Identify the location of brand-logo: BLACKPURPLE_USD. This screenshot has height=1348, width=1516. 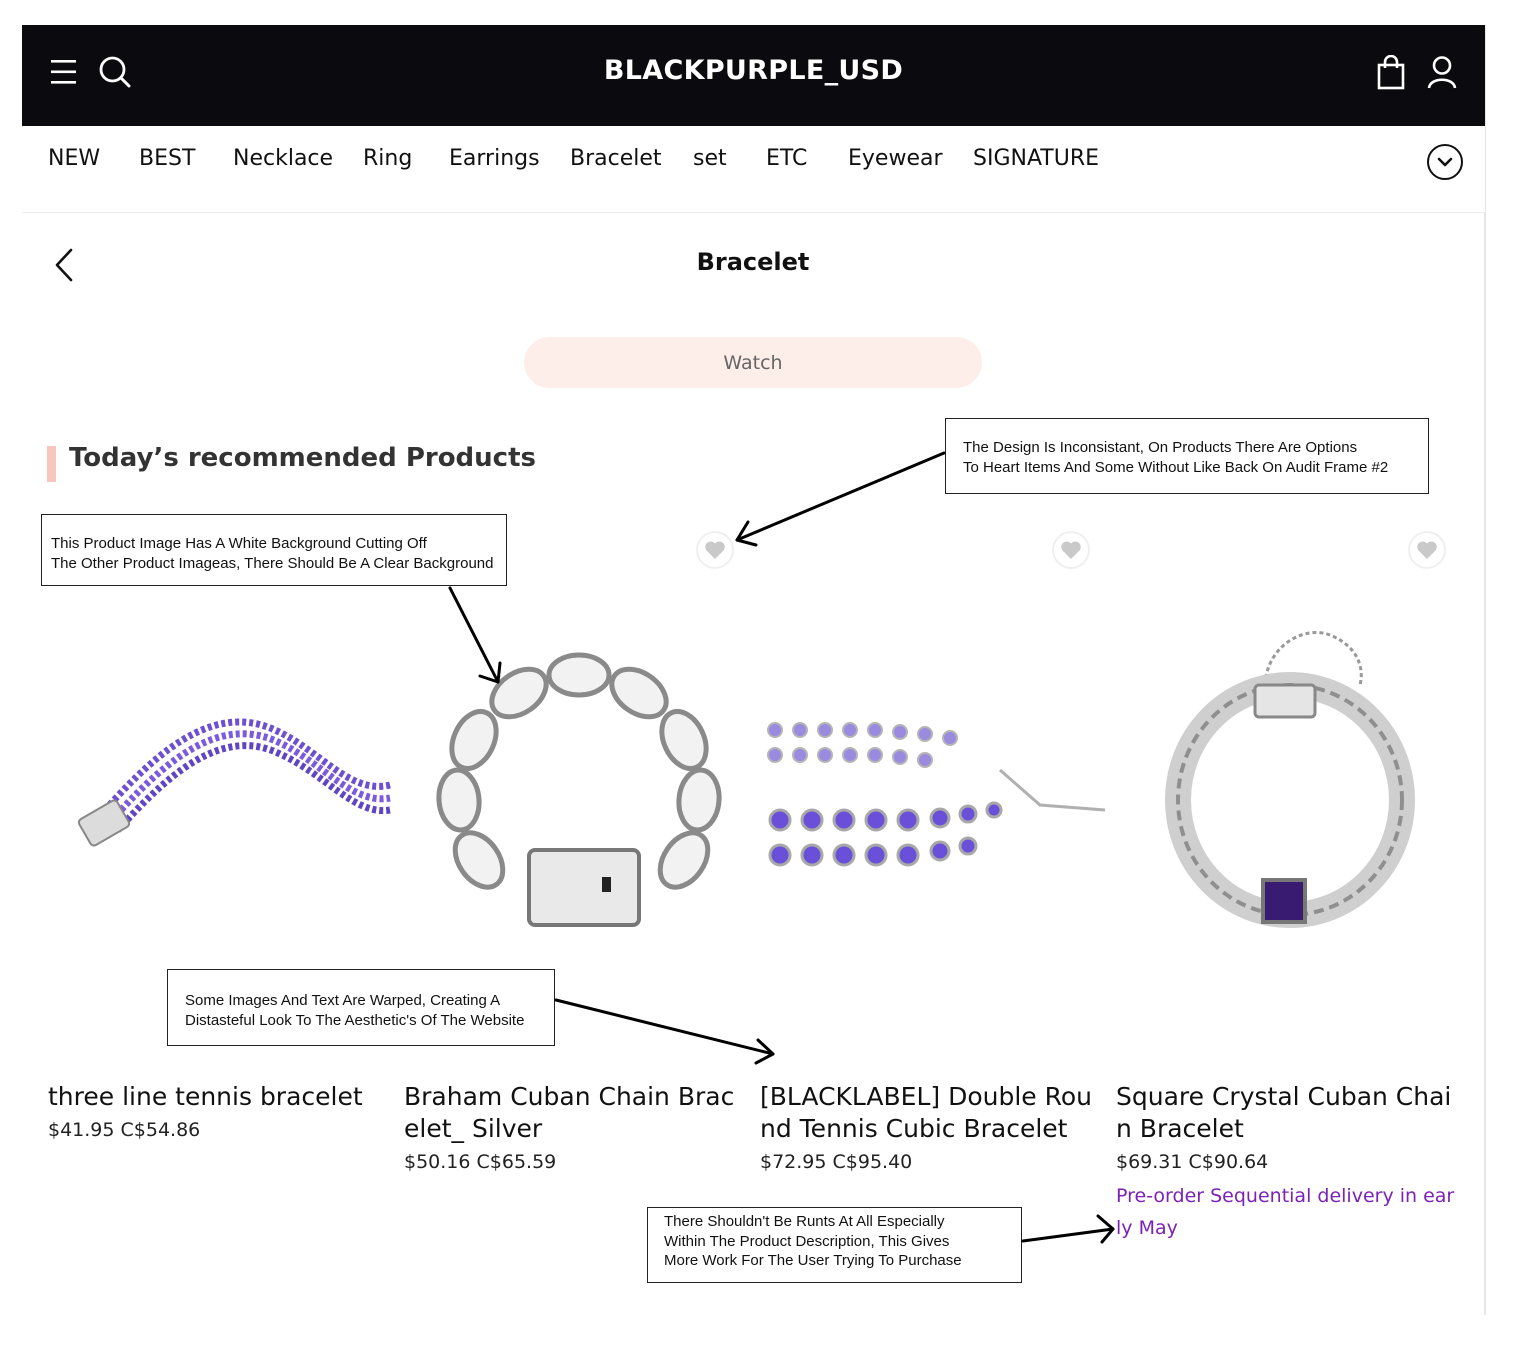
(753, 70).